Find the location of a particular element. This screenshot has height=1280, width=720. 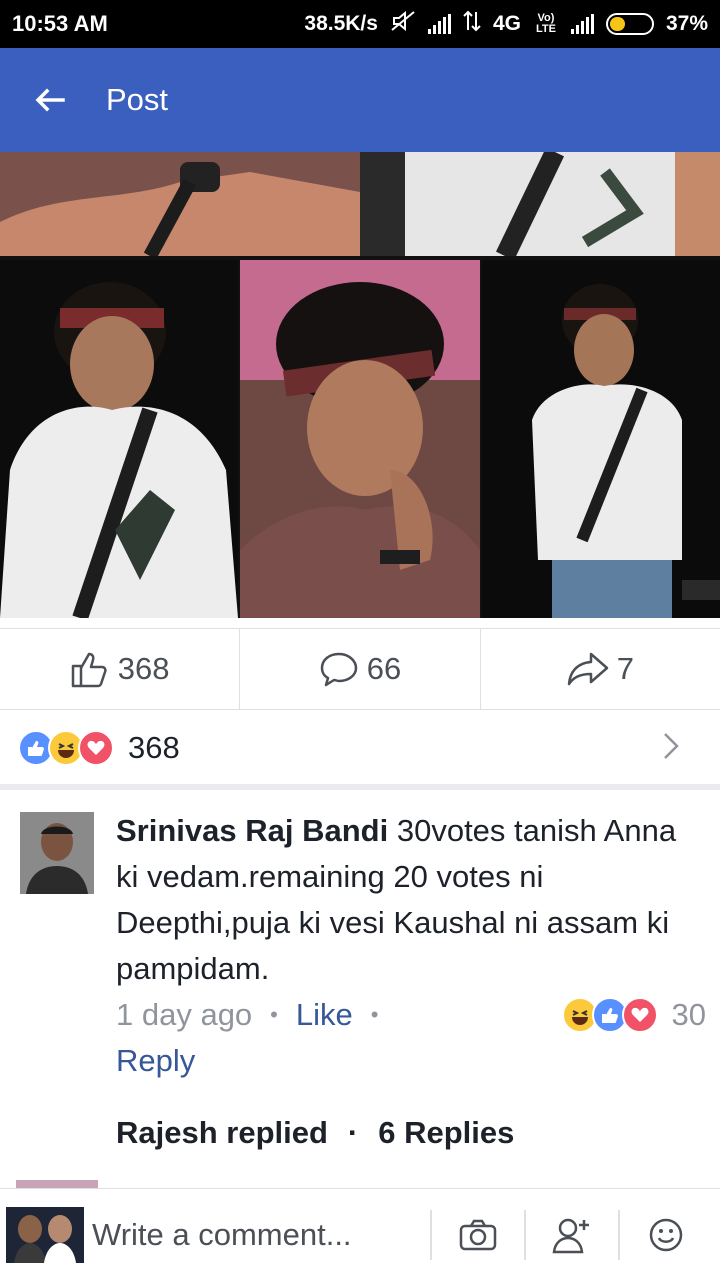

status-time: 10:53 AM is located at coordinates (60, 23).